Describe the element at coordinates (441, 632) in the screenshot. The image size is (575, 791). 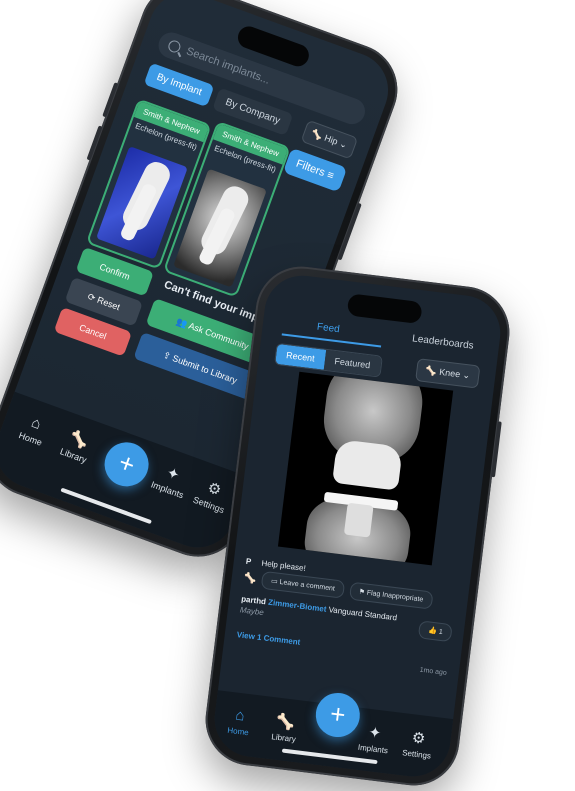
I see `like-count: 1` at that location.